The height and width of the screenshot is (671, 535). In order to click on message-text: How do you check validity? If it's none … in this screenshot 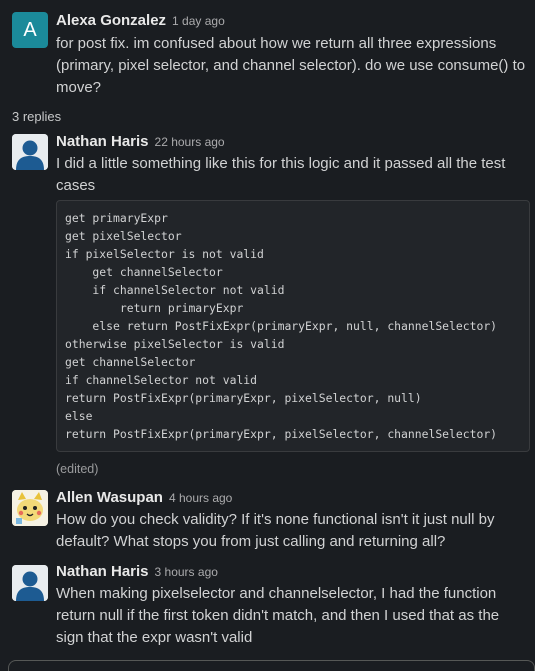, I will do `click(275, 530)`.